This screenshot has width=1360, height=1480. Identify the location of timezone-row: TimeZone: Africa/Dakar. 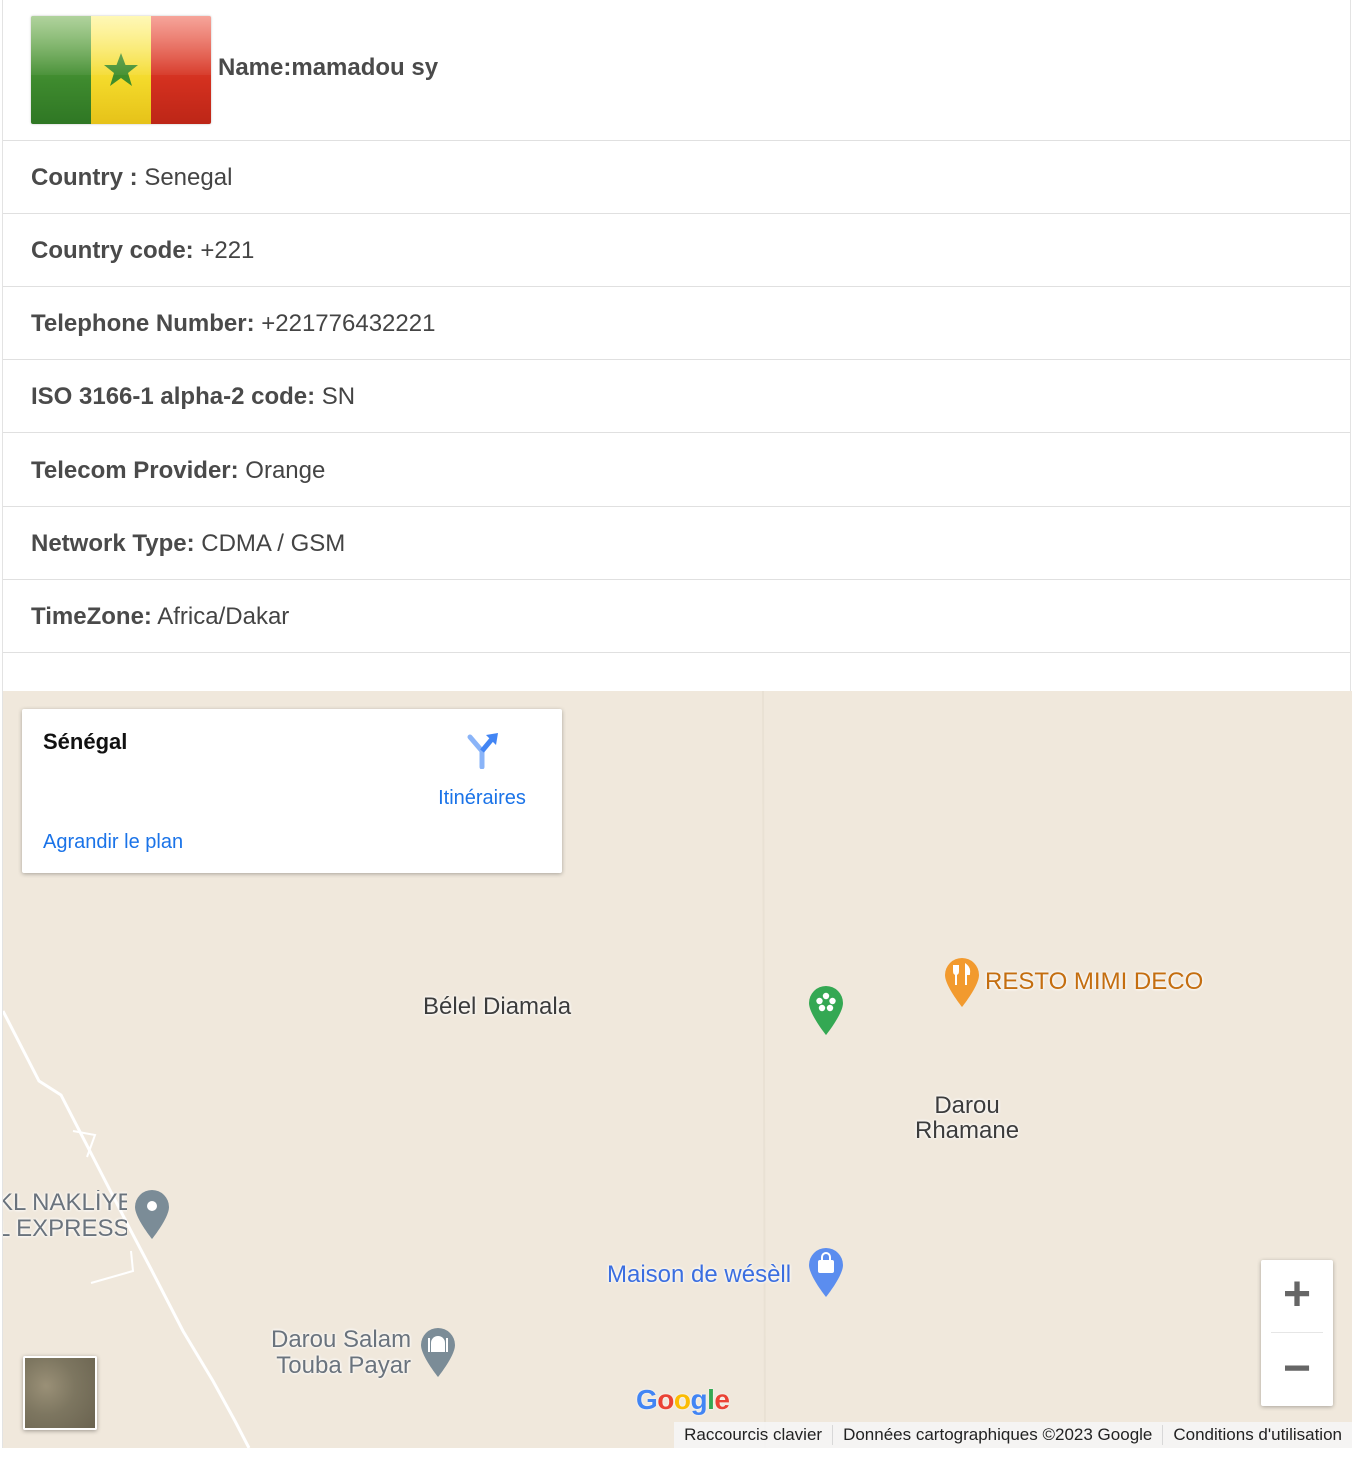
(676, 616).